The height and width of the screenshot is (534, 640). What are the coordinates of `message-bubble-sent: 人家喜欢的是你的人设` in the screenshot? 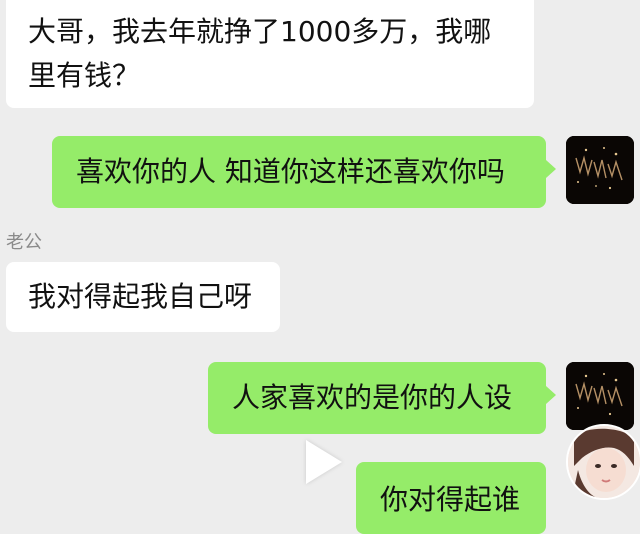 It's located at (377, 398).